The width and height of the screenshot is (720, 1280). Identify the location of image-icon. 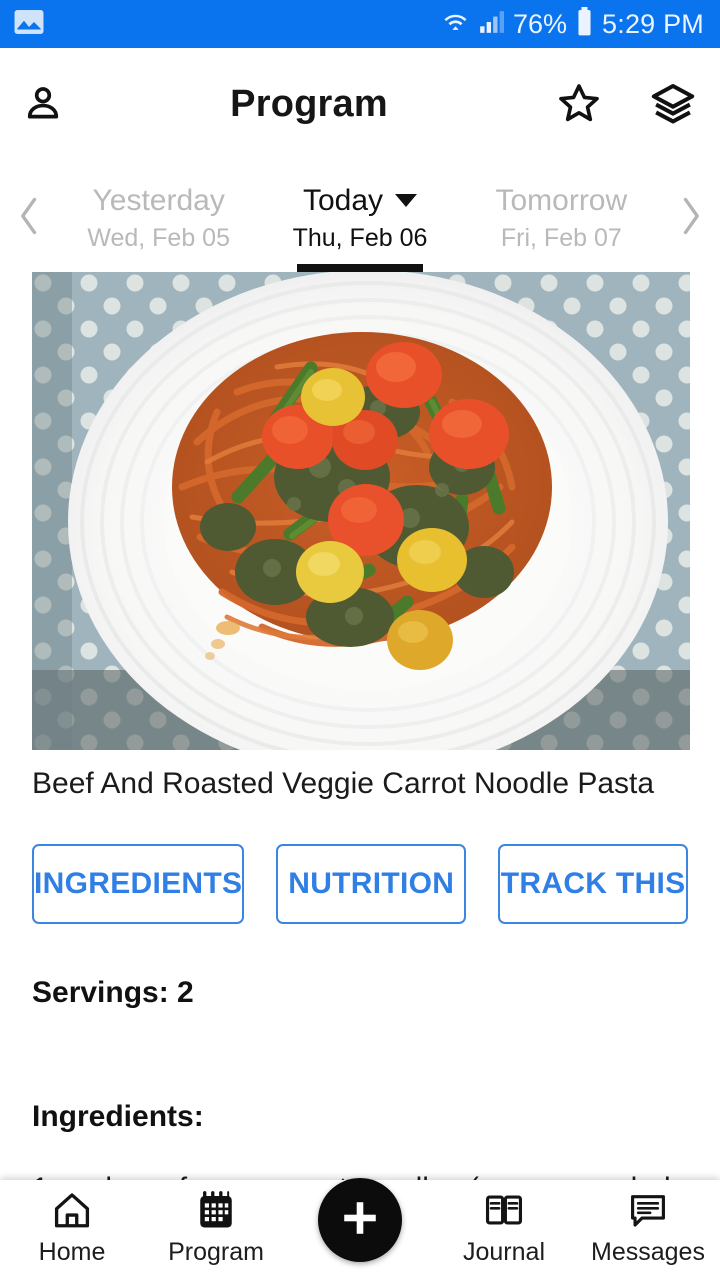
(29, 24).